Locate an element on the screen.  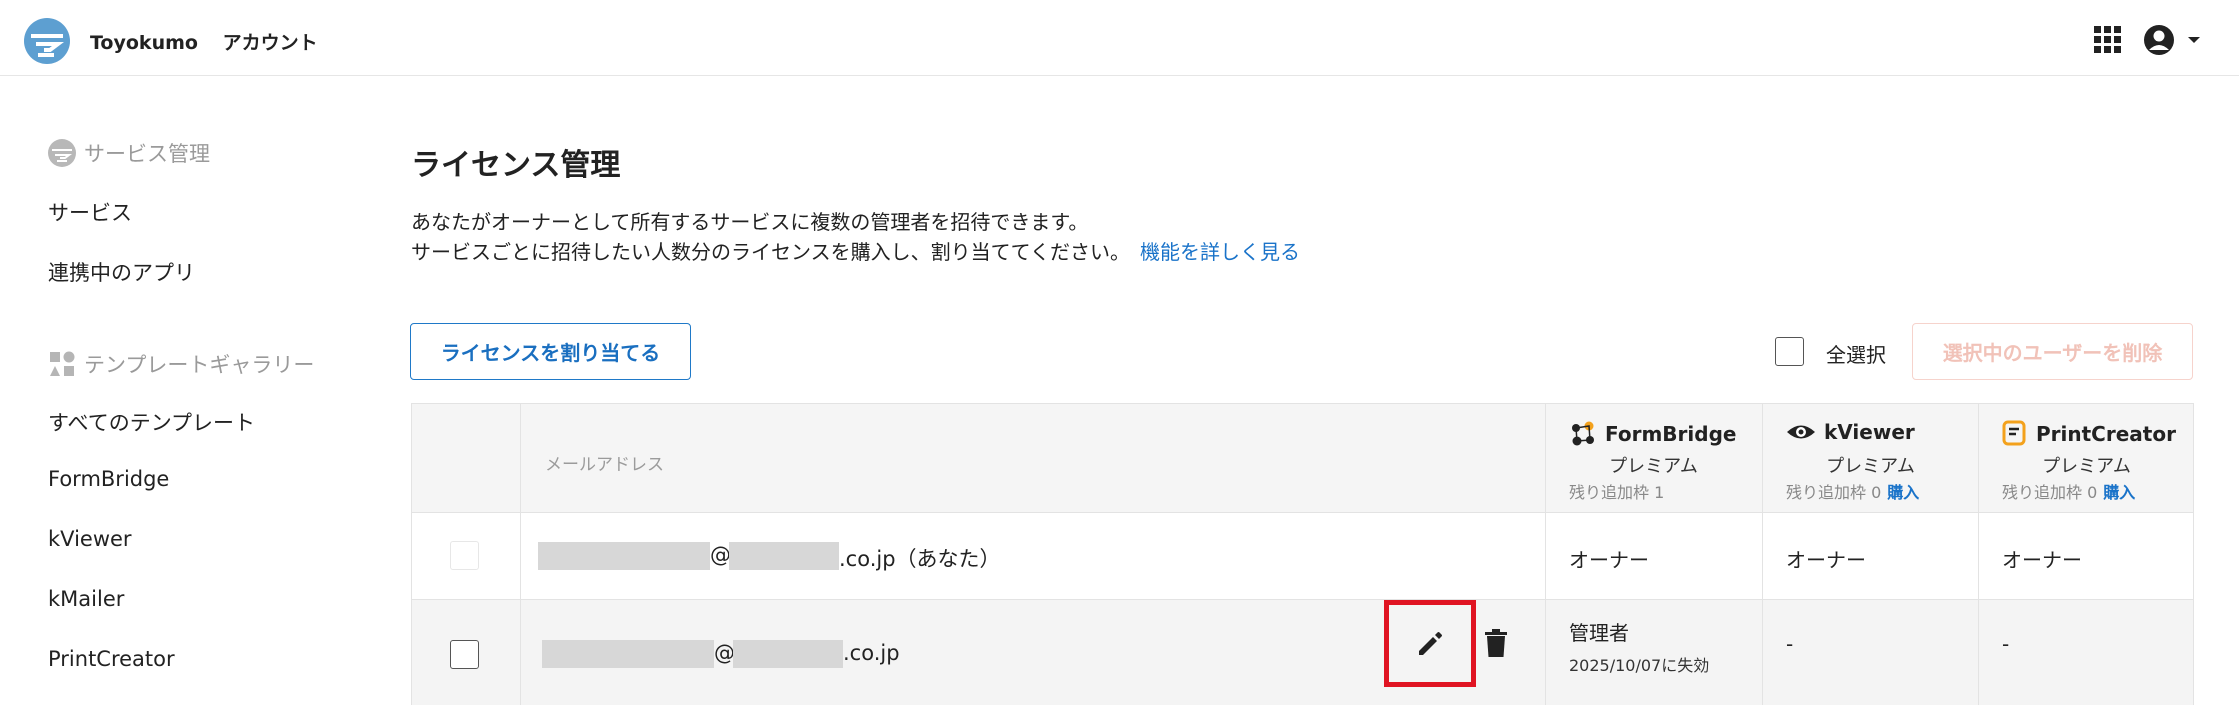
row-checkbox-disabled is located at coordinates (464, 555).